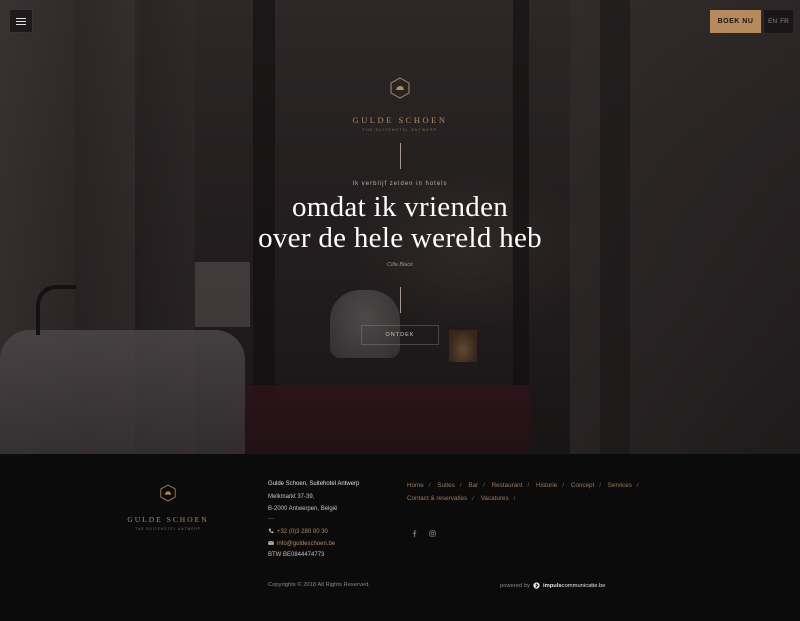 Image resolution: width=800 pixels, height=621 pixels. I want to click on email-row: info@guldeschoen.be, so click(301, 543).